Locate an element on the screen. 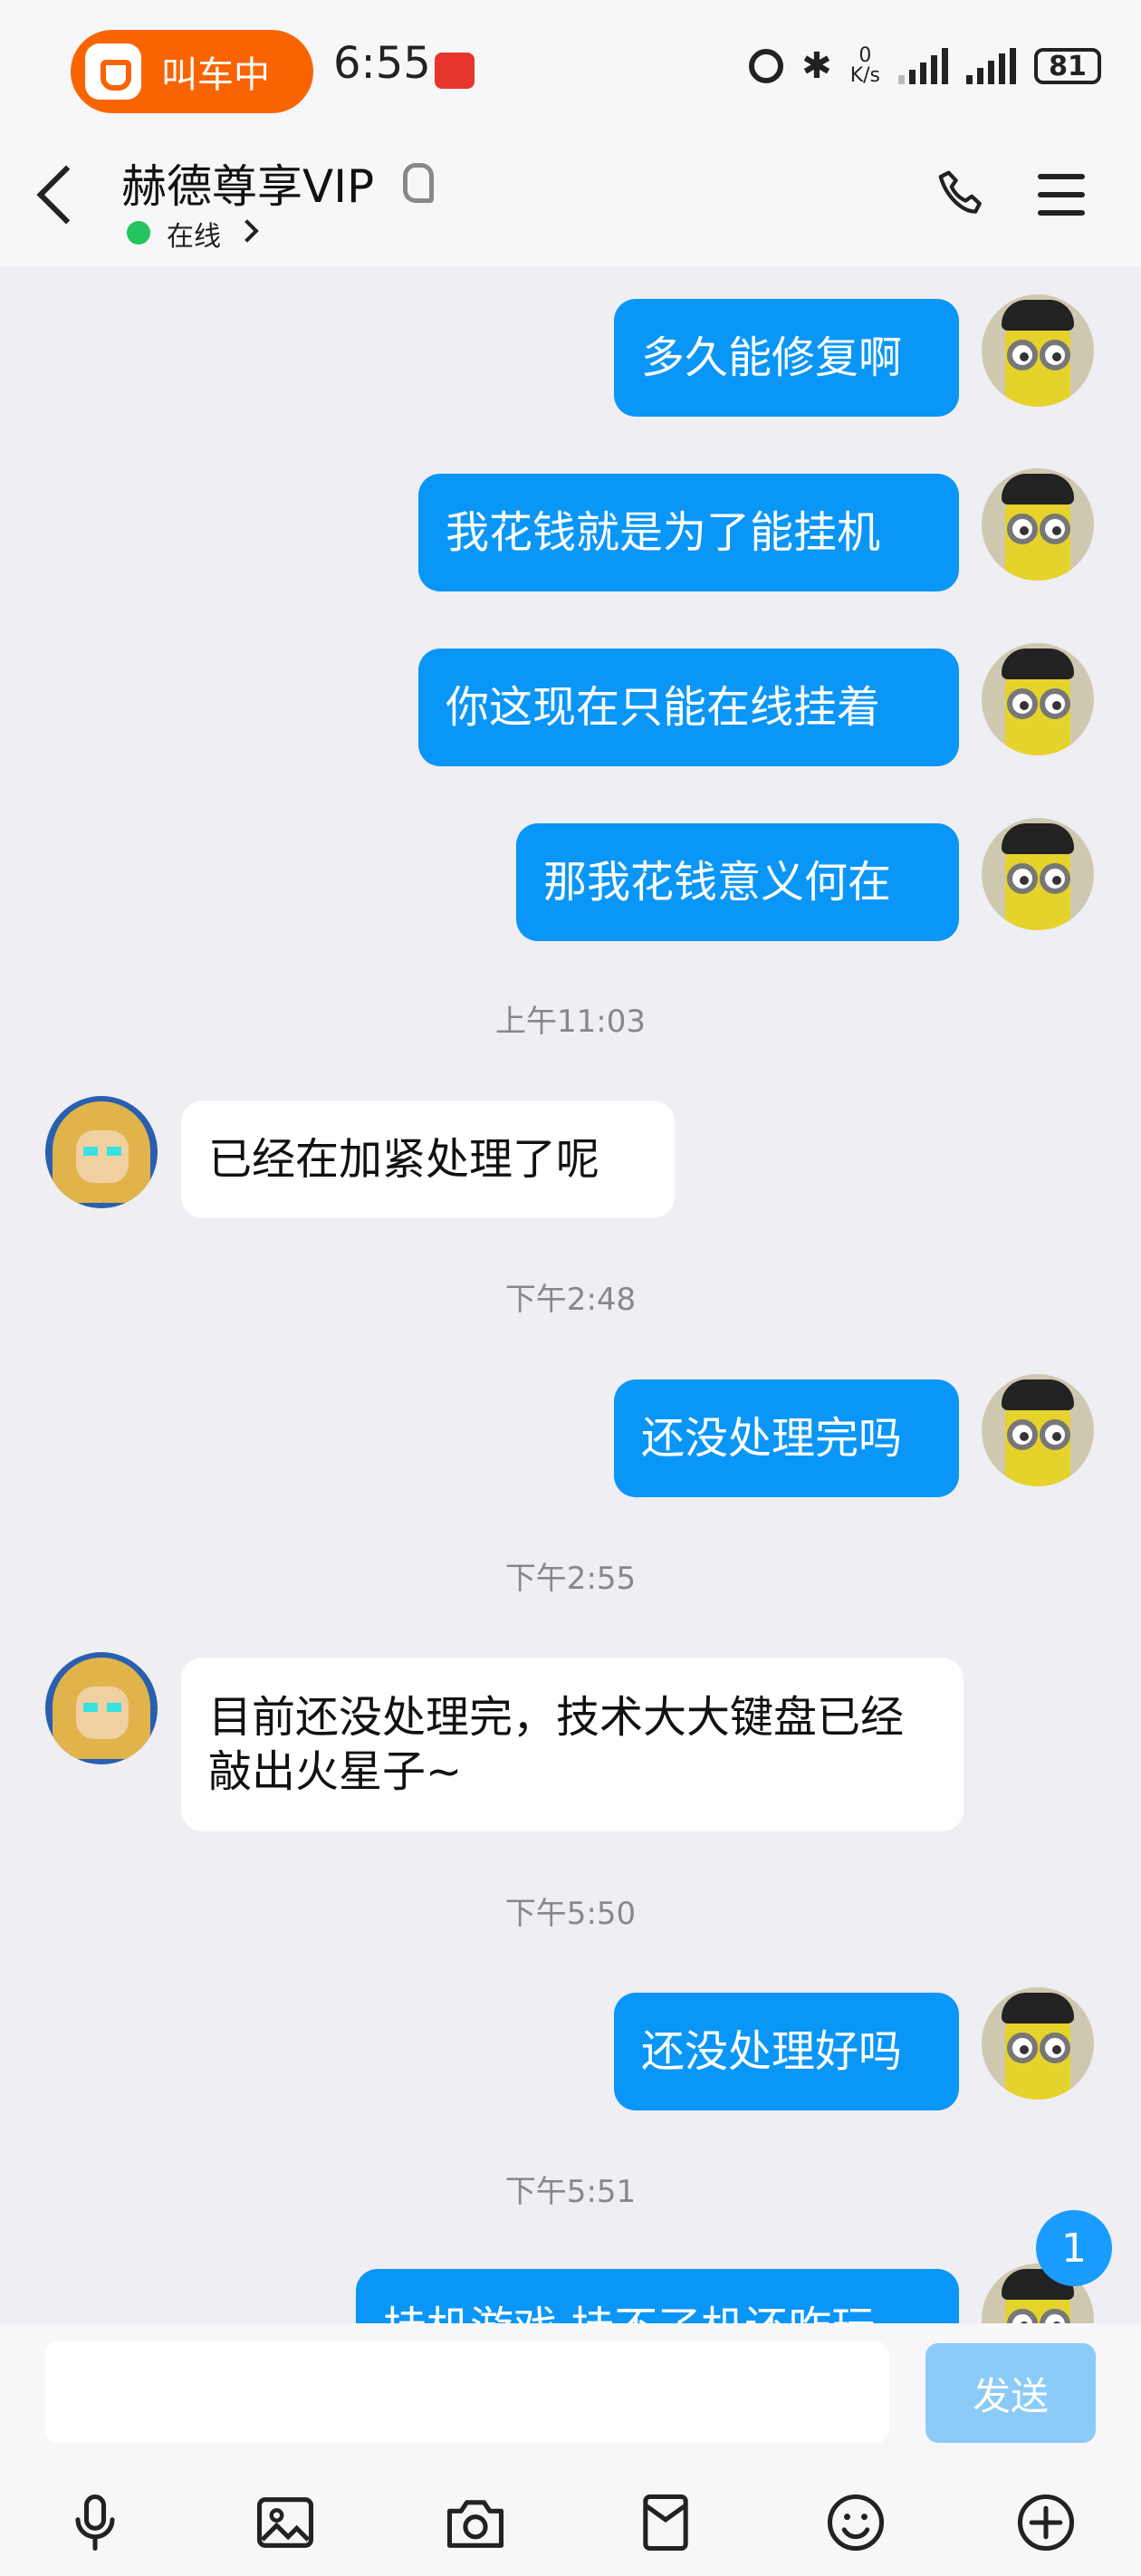 The width and height of the screenshot is (1141, 2576). battery-icon: 81 is located at coordinates (1067, 66).